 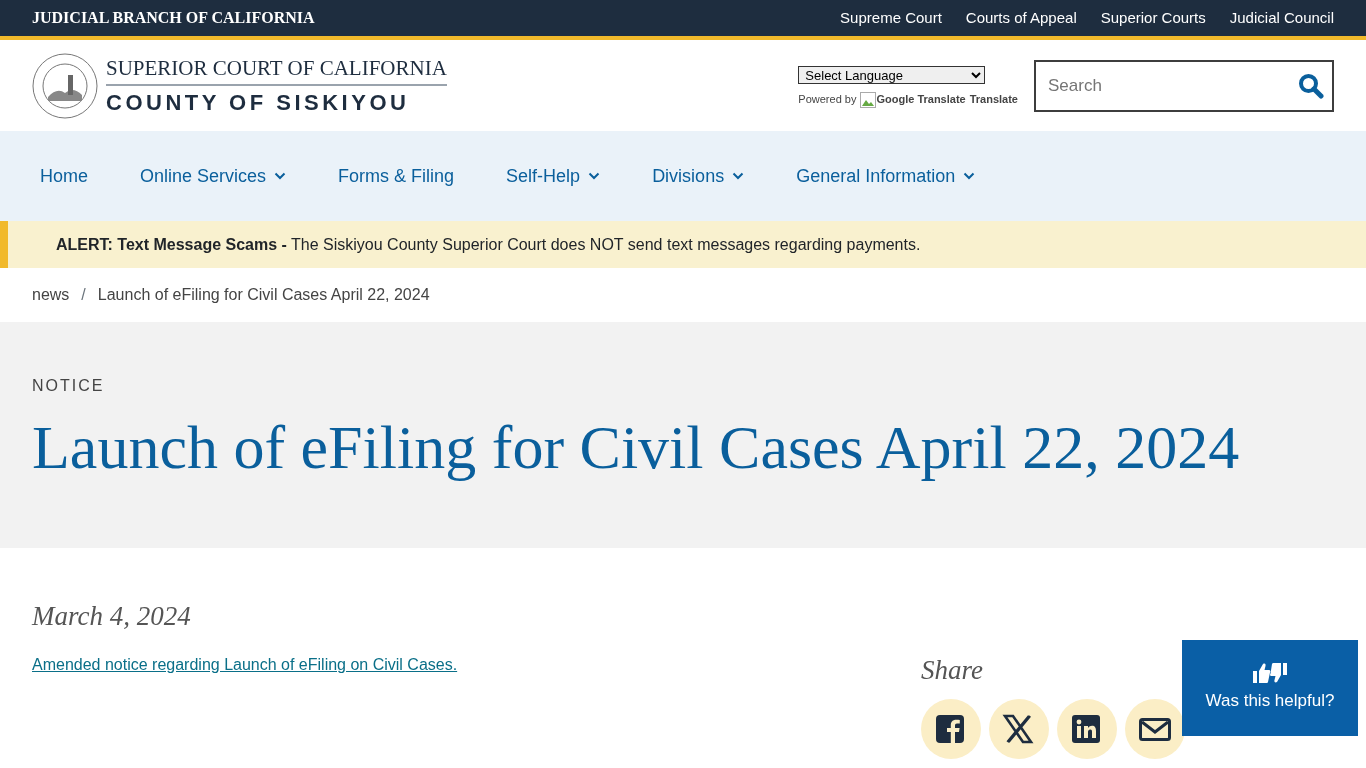 I want to click on language-select: Select Language, so click(x=892, y=75).